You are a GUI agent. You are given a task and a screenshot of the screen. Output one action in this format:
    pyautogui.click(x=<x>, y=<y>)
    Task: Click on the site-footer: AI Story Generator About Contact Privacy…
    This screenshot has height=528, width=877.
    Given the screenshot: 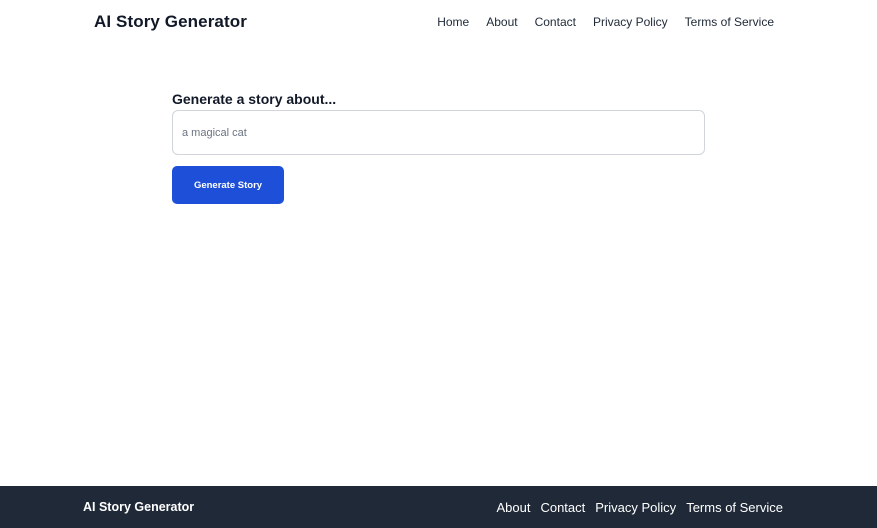 What is the action you would take?
    pyautogui.click(x=438, y=507)
    